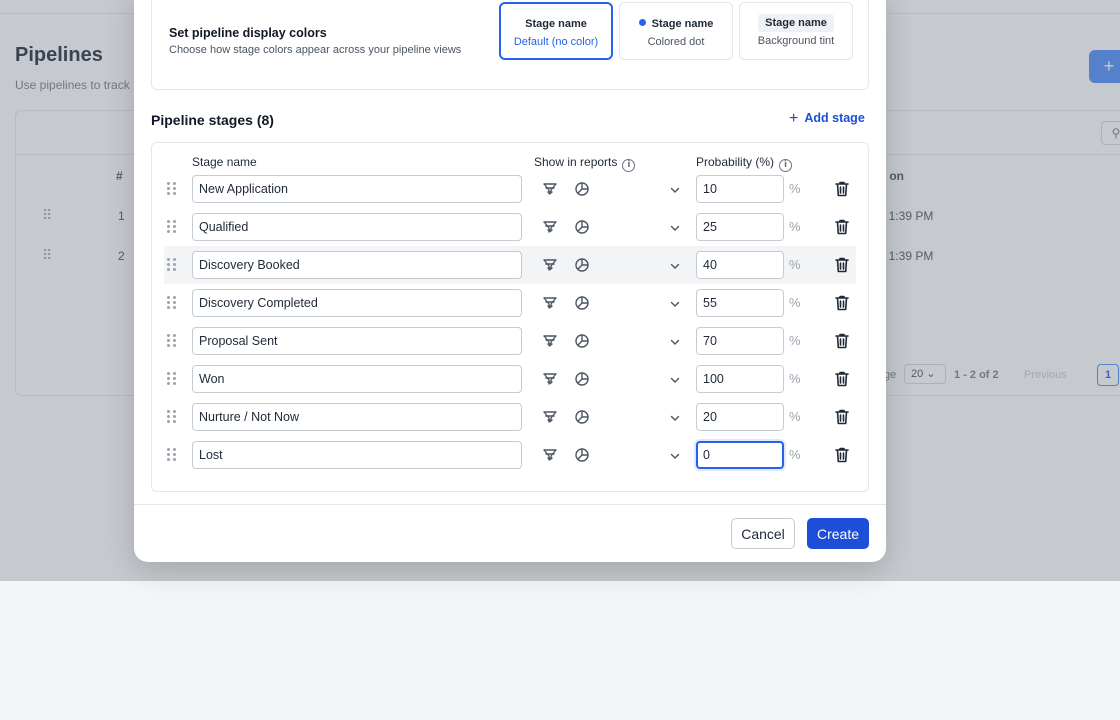  What do you see at coordinates (556, 31) in the screenshot?
I see `color-option-default: Stage name Default (no color)` at bounding box center [556, 31].